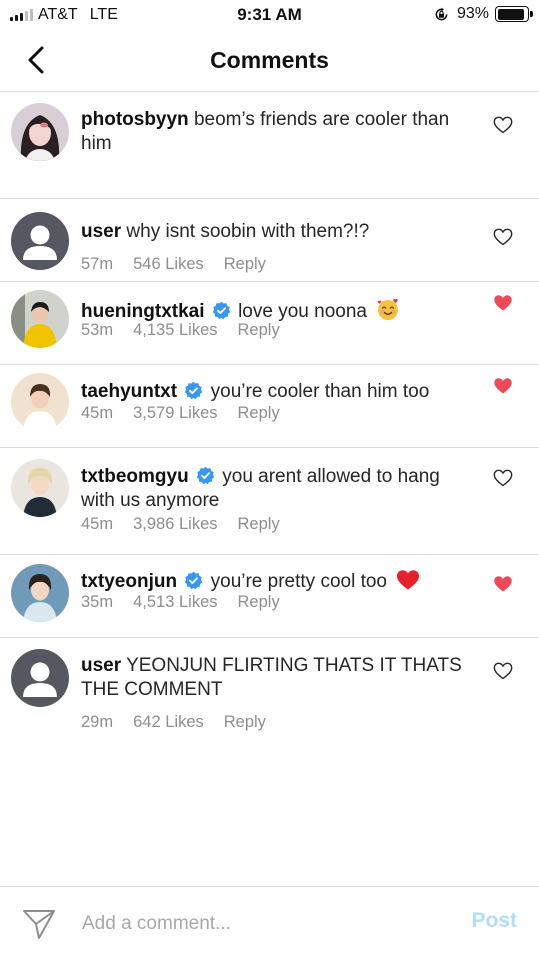 The image size is (539, 960). What do you see at coordinates (175, 413) in the screenshot?
I see `comment-likes: 3,579 Likes` at bounding box center [175, 413].